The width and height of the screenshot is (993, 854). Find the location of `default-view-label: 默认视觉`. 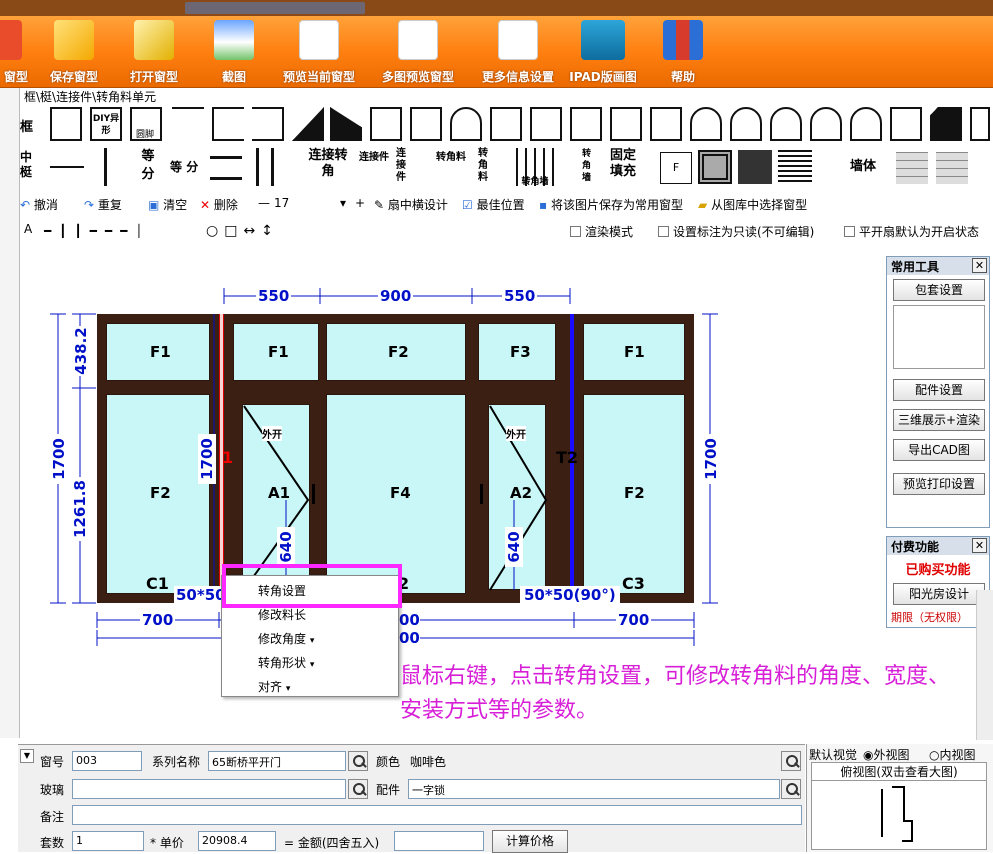

default-view-label: 默认视觉 is located at coordinates (833, 755).